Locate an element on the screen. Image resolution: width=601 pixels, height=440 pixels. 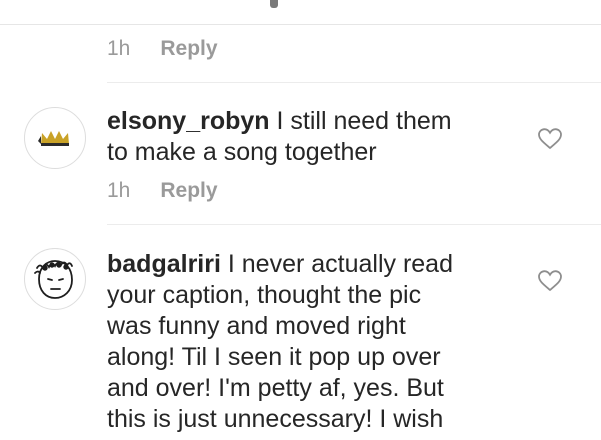
previous-comment-cutoff is located at coordinates (300, 12).